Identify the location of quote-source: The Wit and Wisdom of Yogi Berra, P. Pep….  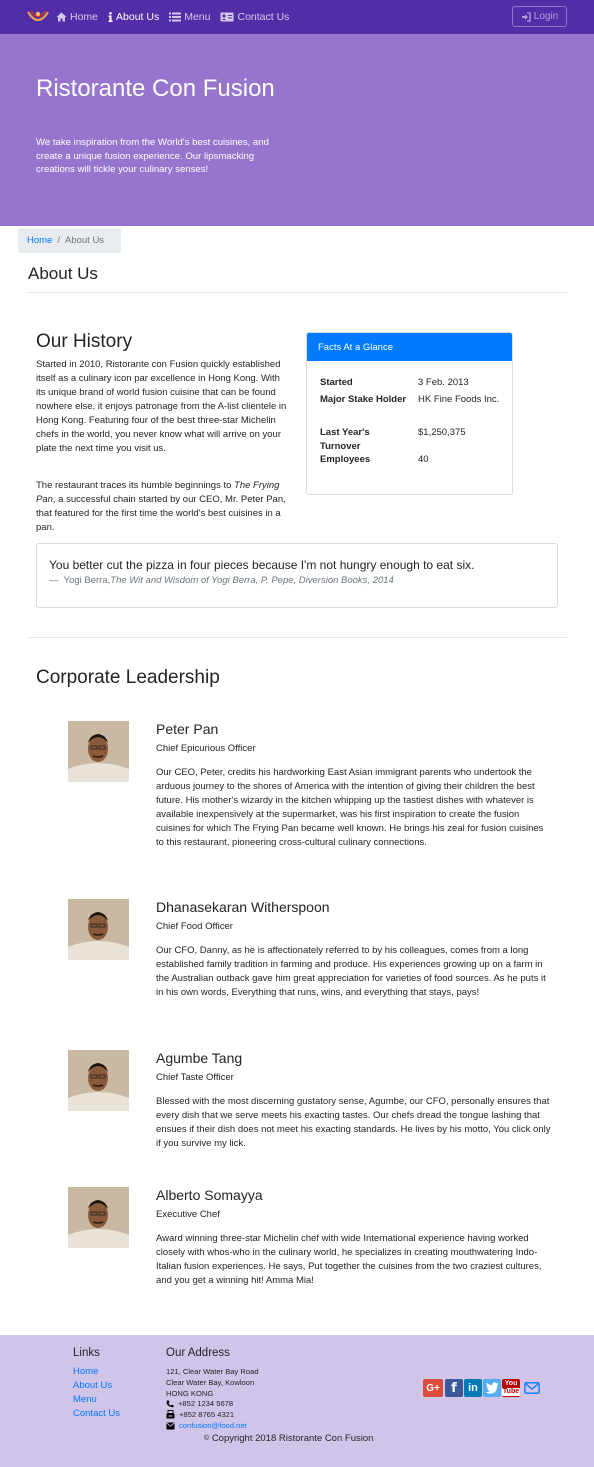
(252, 580).